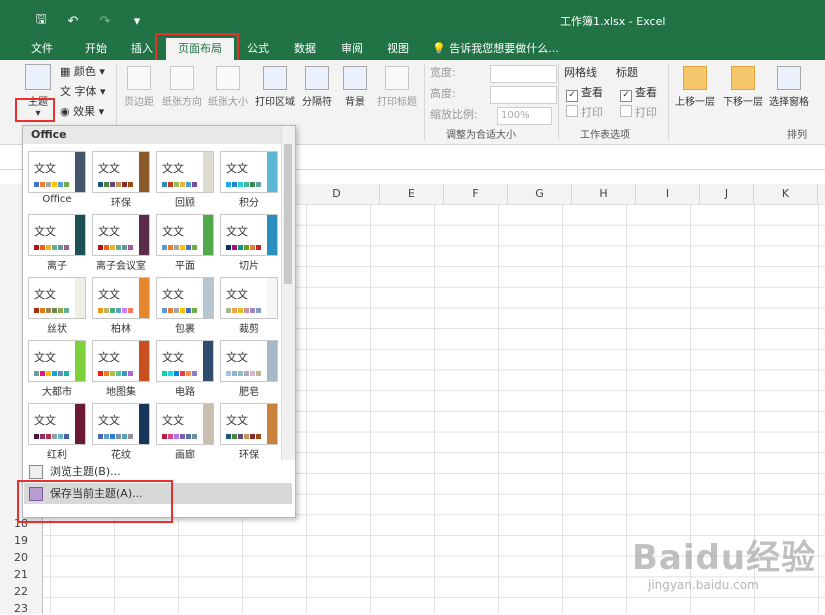 This screenshot has height=615, width=825. I want to click on undo-icon: ↶, so click(73, 21).